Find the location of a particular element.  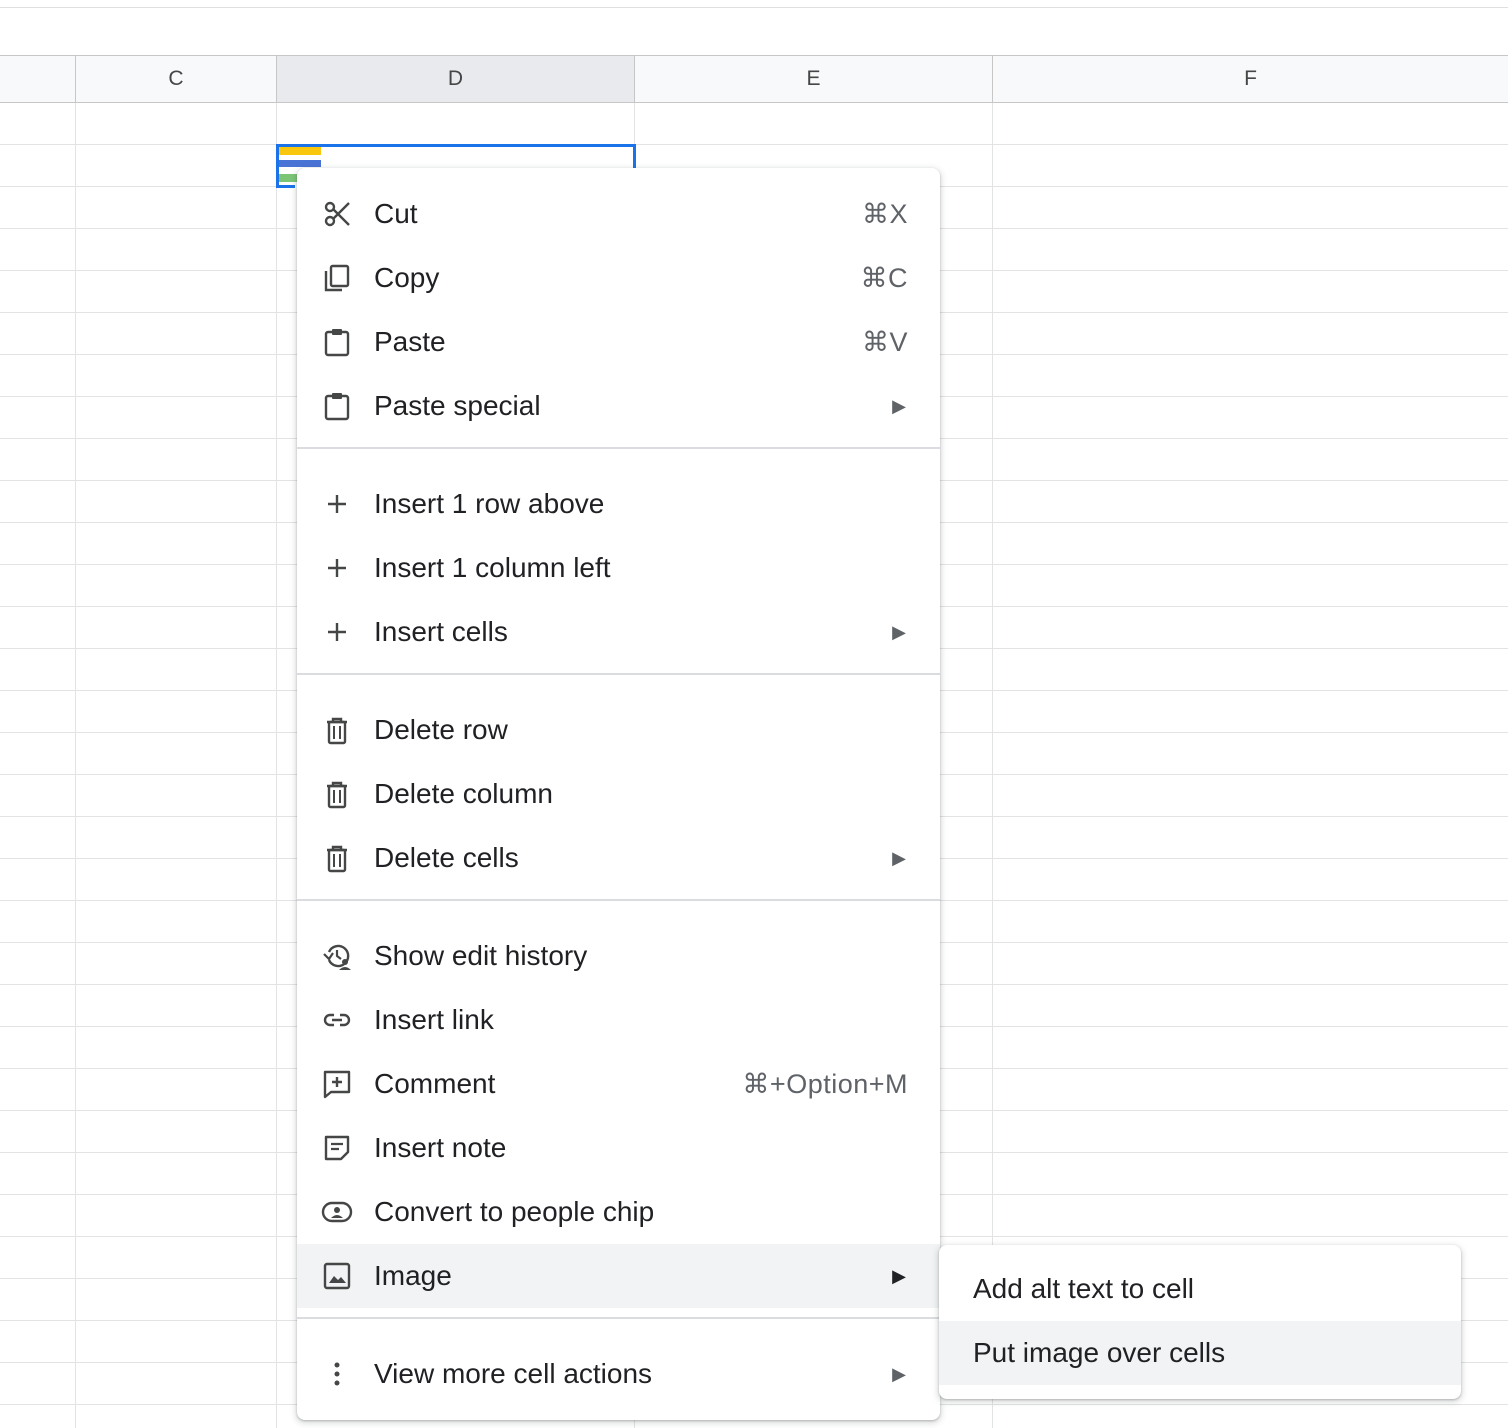

column-header-row: C D E F is located at coordinates (754, 79).